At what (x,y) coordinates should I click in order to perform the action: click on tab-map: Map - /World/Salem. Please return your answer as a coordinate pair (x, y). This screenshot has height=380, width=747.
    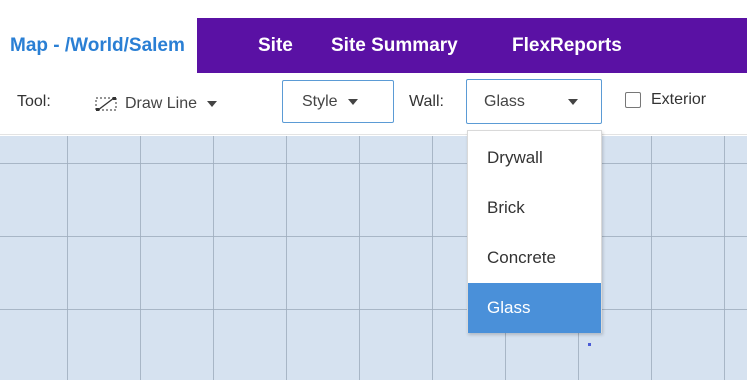
    Looking at the image, I should click on (98, 45).